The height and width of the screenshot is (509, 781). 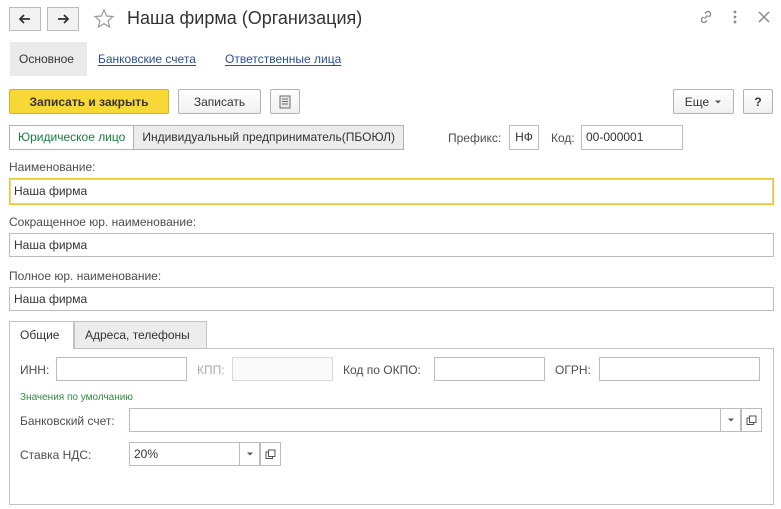 I want to click on forward-button, so click(x=63, y=19).